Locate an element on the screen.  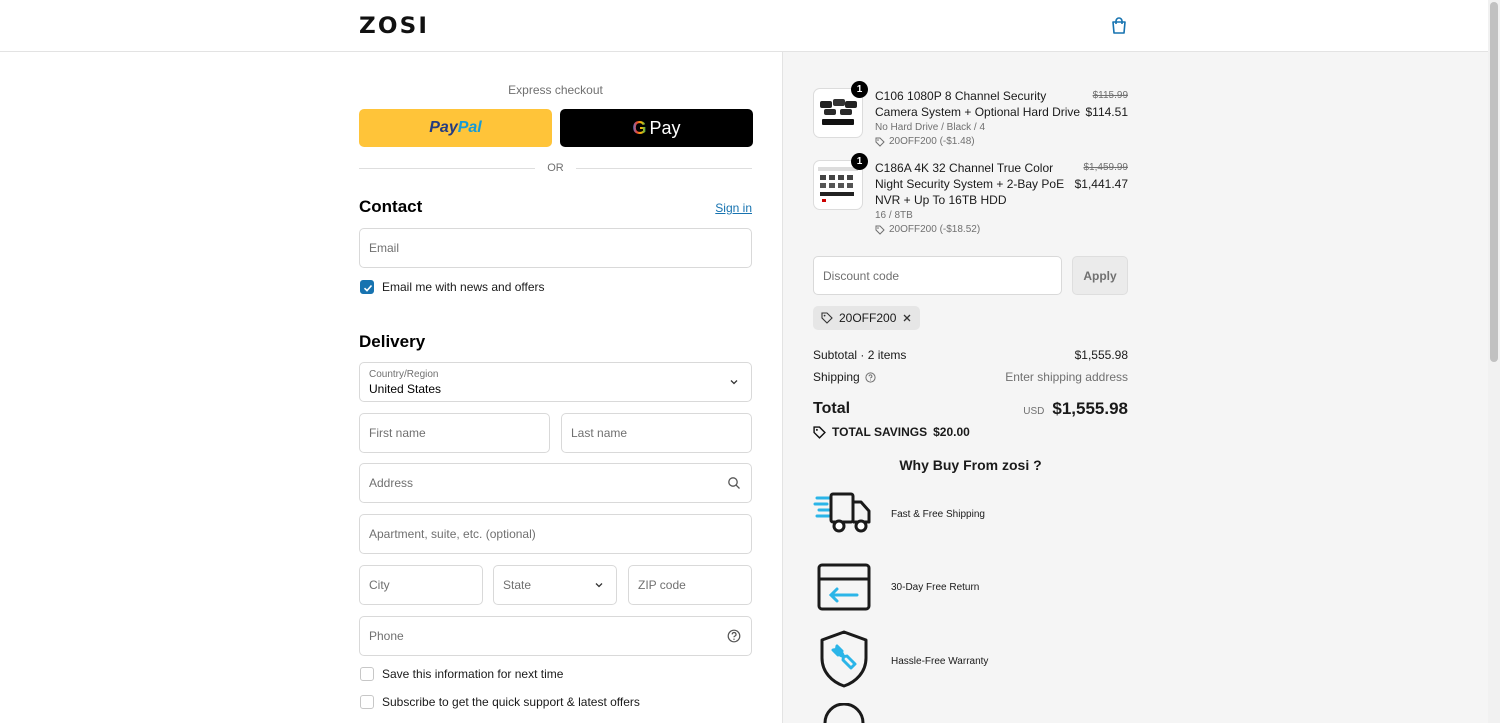
google-pay-button: G Pay is located at coordinates (656, 128).